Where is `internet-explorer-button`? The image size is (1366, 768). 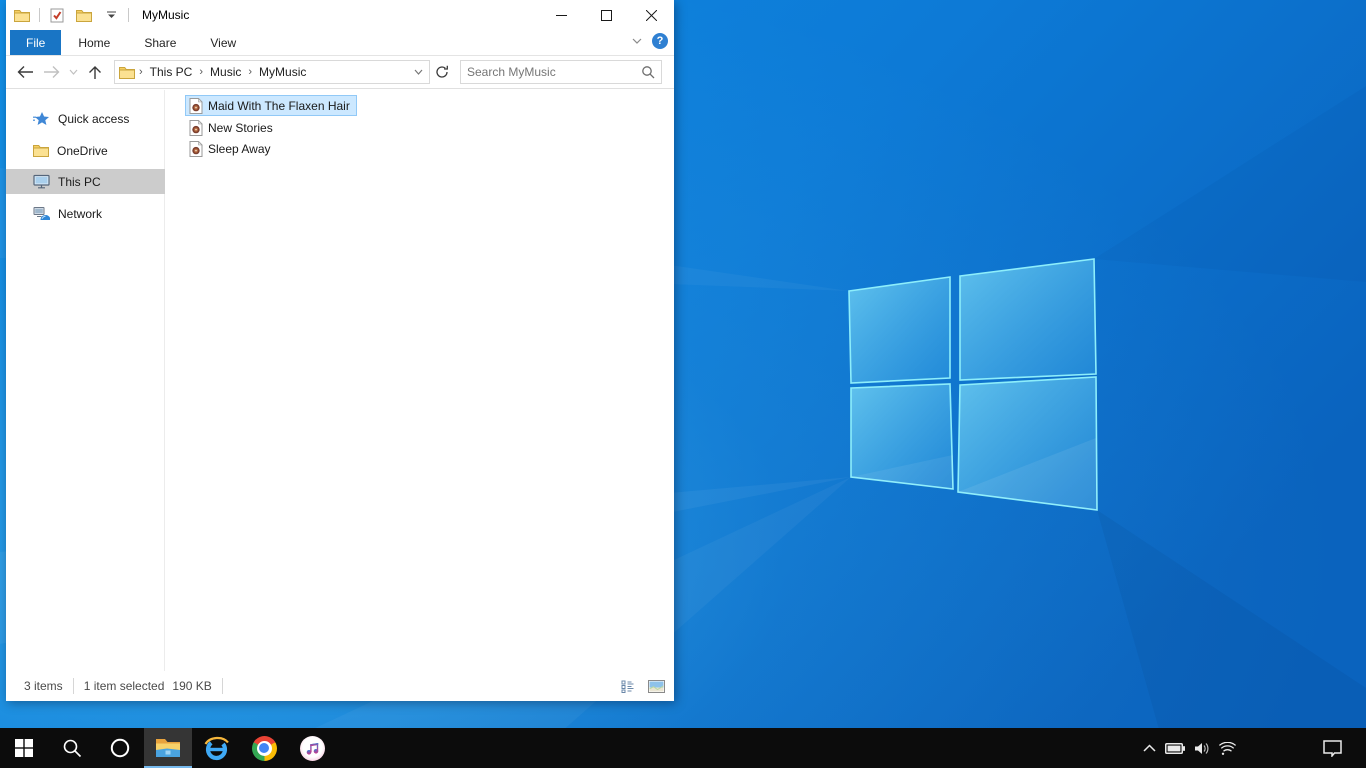 internet-explorer-button is located at coordinates (216, 748).